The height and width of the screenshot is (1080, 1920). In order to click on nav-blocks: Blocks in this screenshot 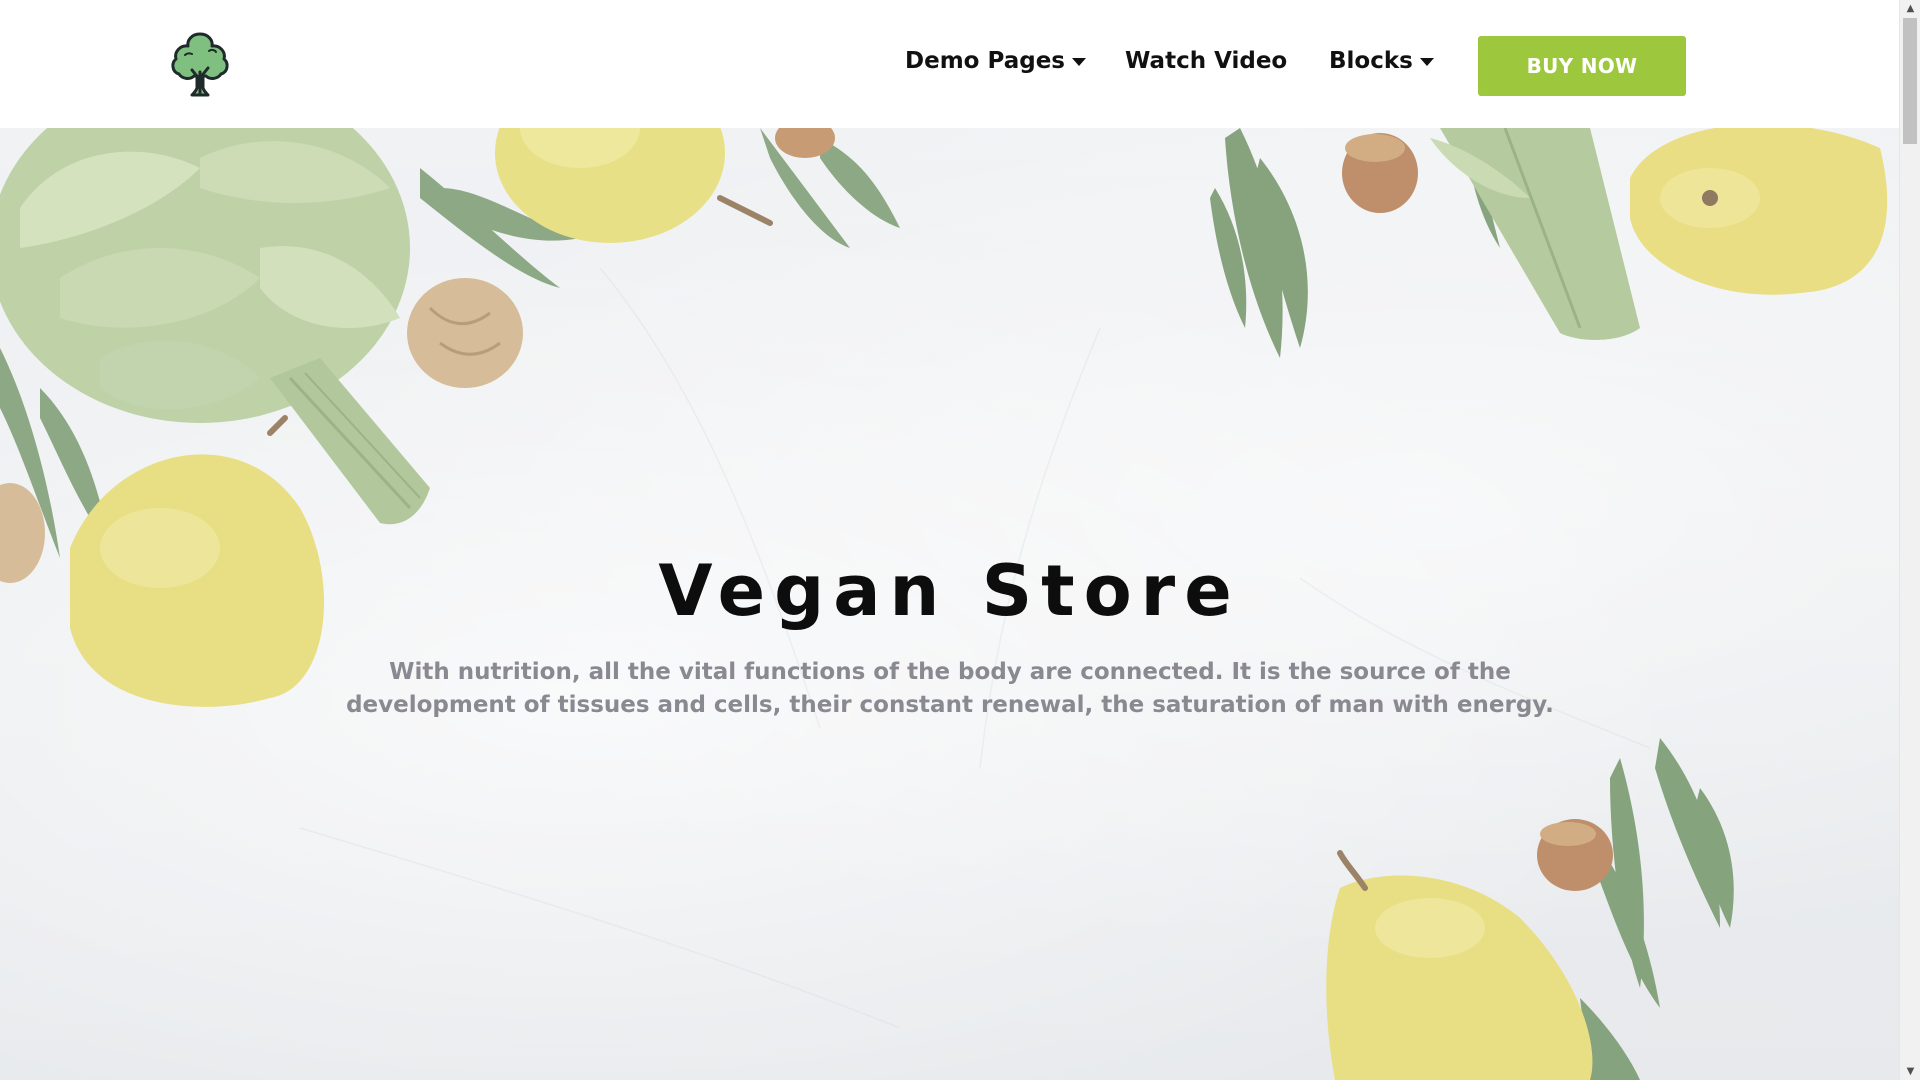, I will do `click(1381, 61)`.